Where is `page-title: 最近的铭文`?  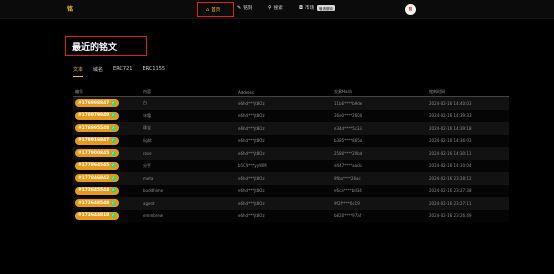 page-title: 最近的铭文 is located at coordinates (95, 47).